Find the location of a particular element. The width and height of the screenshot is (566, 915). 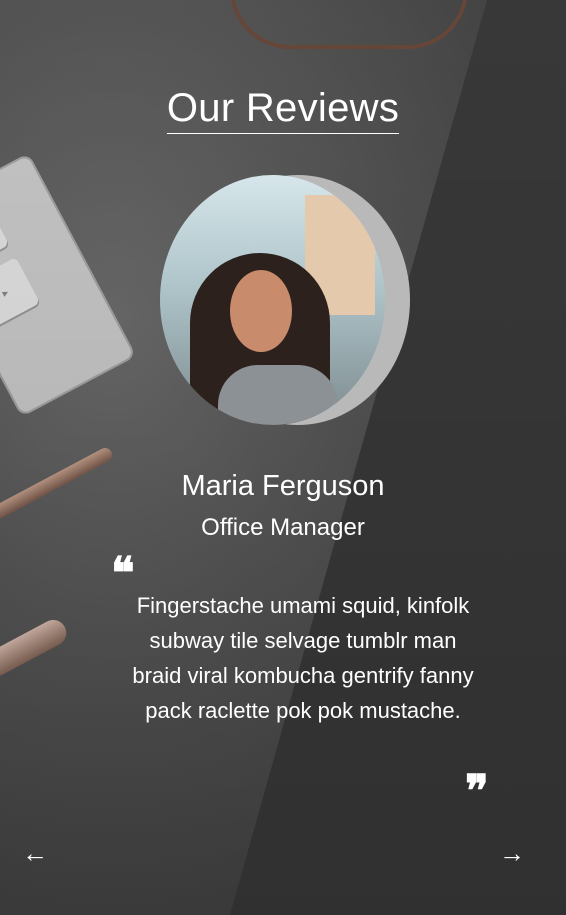

quote-close-icon: ❞ is located at coordinates (477, 791).